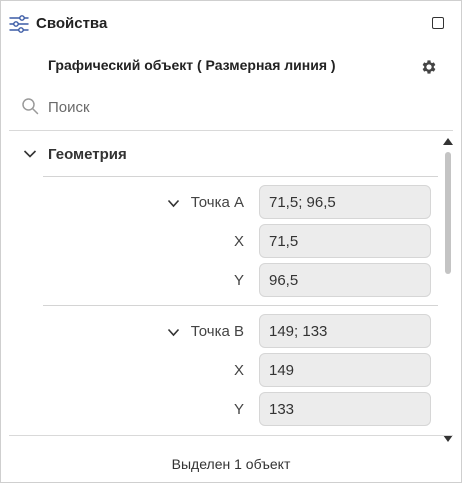 The height and width of the screenshot is (483, 462). Describe the element at coordinates (192, 65) in the screenshot. I see `object-title: Графический объект ( Размерная линия )` at that location.